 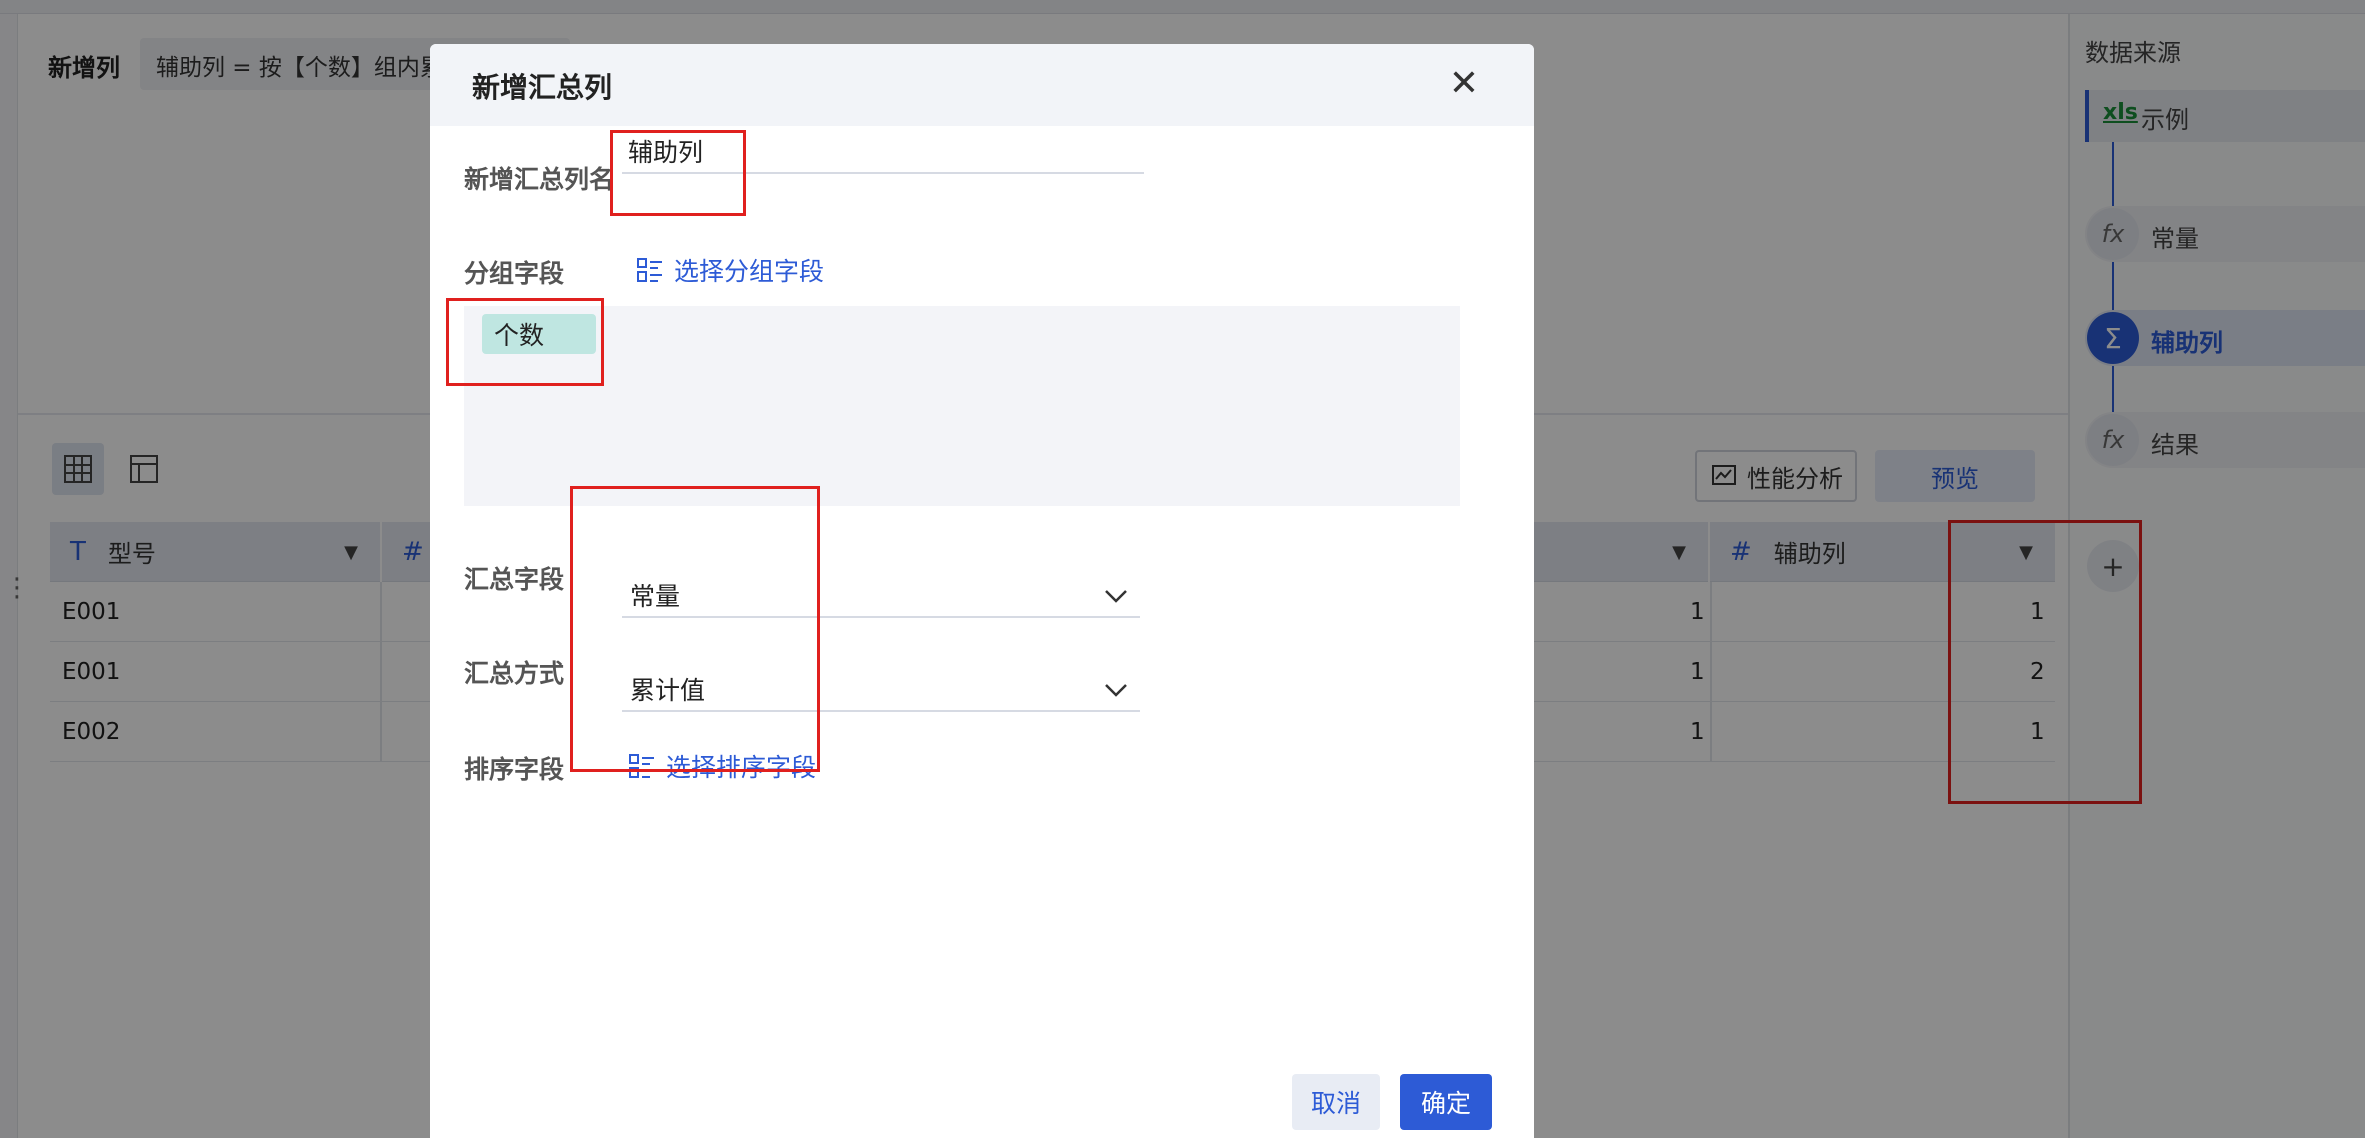 What do you see at coordinates (525, 342) in the screenshot?
I see `highlight-box-group-tag` at bounding box center [525, 342].